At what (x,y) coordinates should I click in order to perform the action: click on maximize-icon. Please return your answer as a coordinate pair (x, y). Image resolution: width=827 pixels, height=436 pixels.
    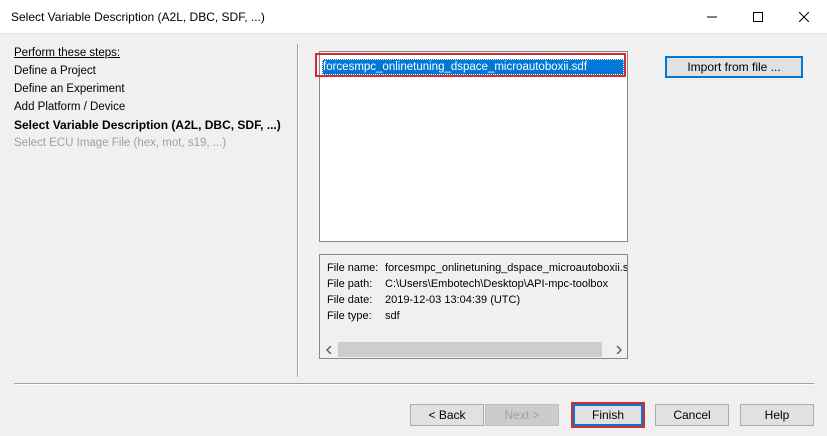
    Looking at the image, I should click on (758, 17).